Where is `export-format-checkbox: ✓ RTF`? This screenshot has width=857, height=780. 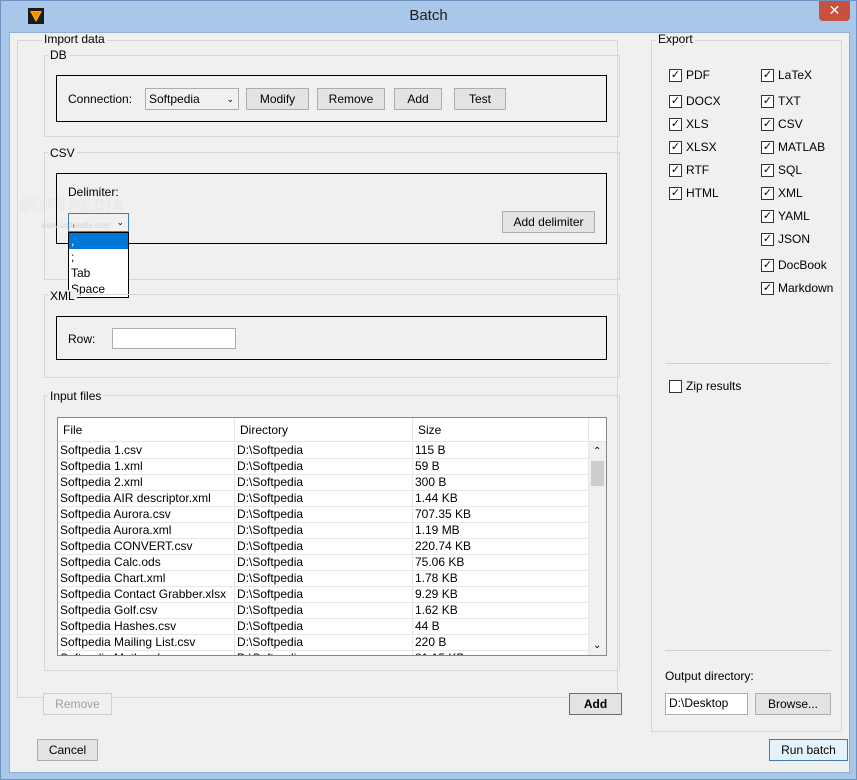
export-format-checkbox: ✓ RTF is located at coordinates (689, 171).